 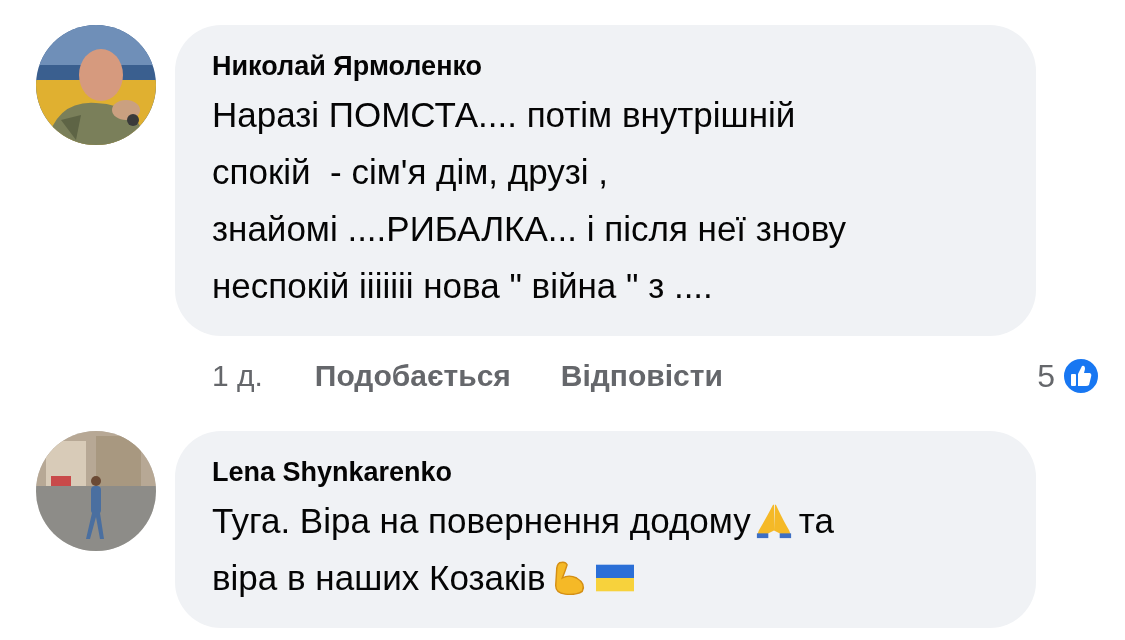 I want to click on reaction-count: 5, so click(x=1046, y=376).